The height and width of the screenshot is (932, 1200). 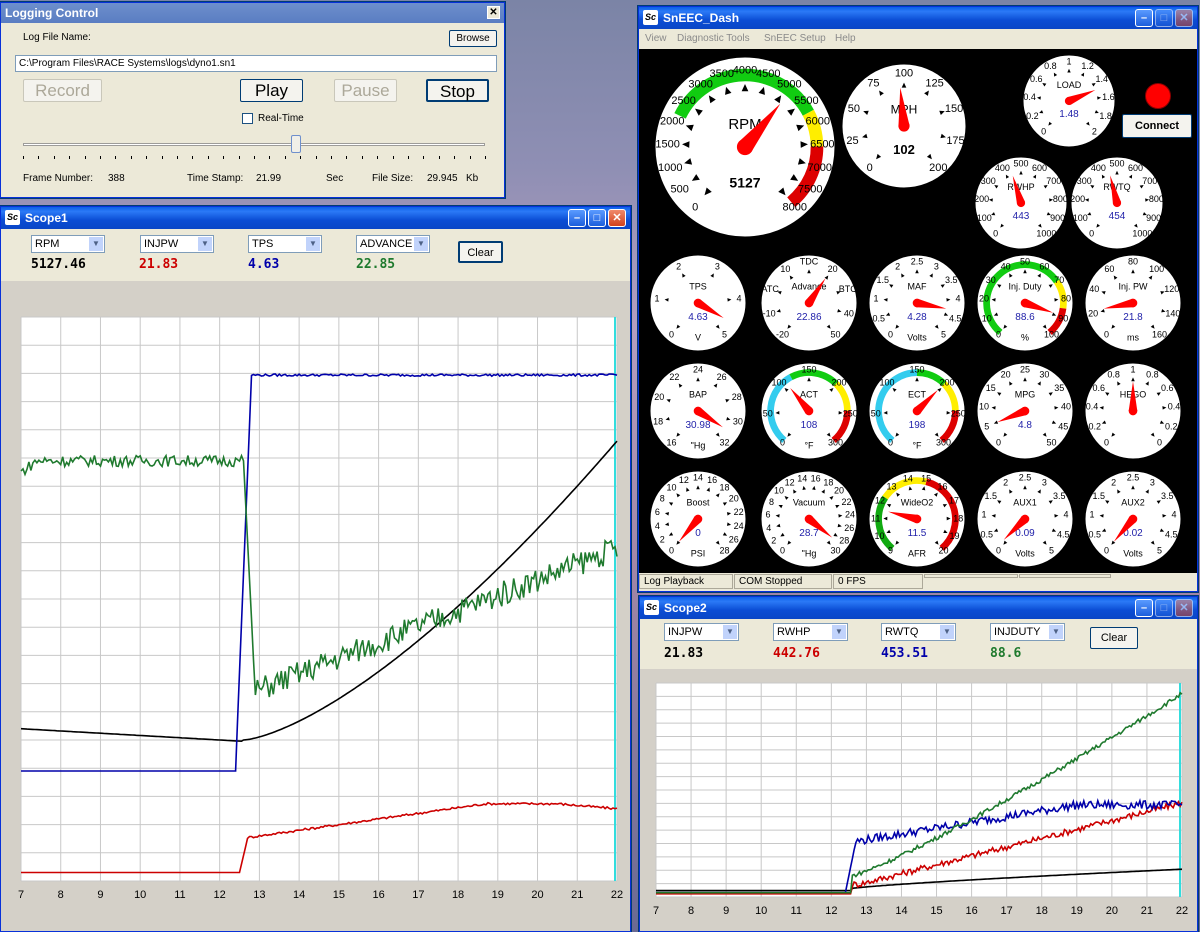 What do you see at coordinates (713, 38) in the screenshot?
I see `menu-diagnostic-tools: Diagnostic Tools` at bounding box center [713, 38].